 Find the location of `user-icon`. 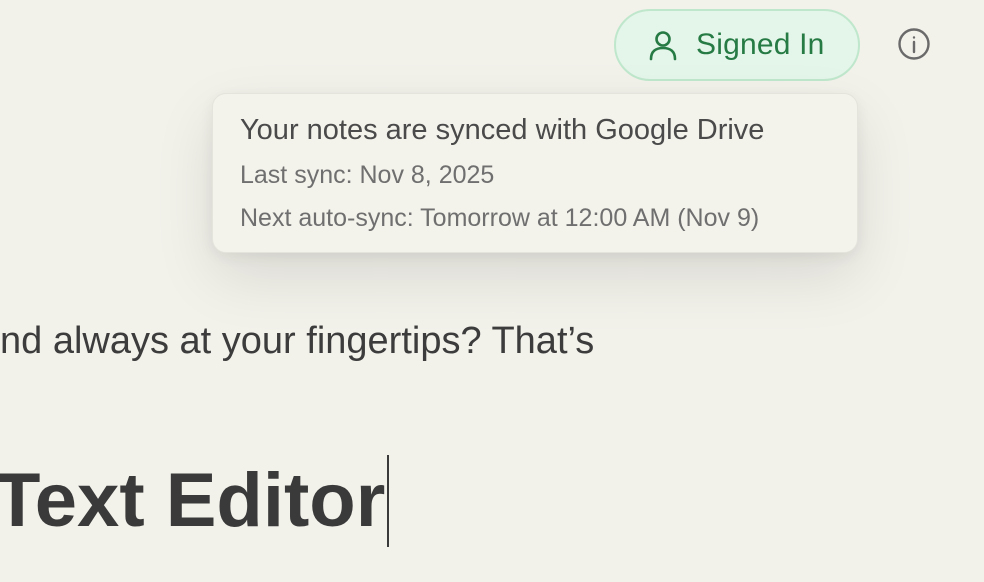

user-icon is located at coordinates (663, 45).